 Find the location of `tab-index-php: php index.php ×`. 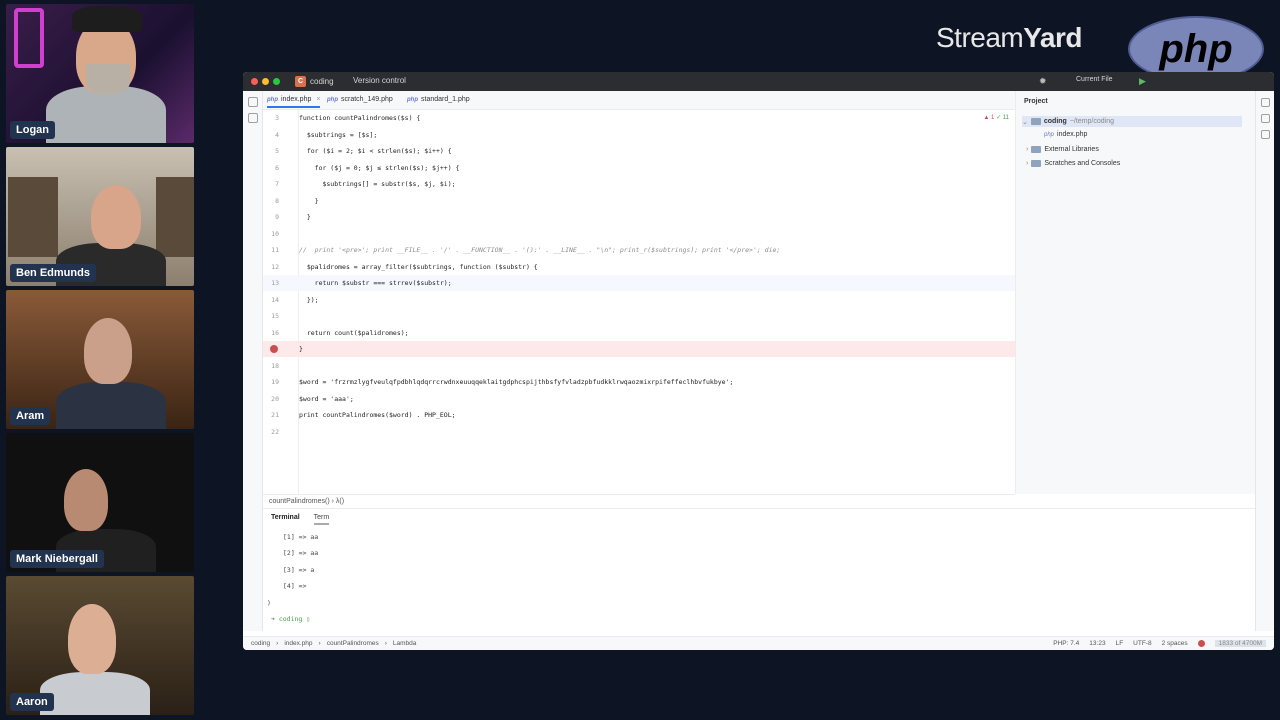

tab-index-php: php index.php × is located at coordinates (294, 102).